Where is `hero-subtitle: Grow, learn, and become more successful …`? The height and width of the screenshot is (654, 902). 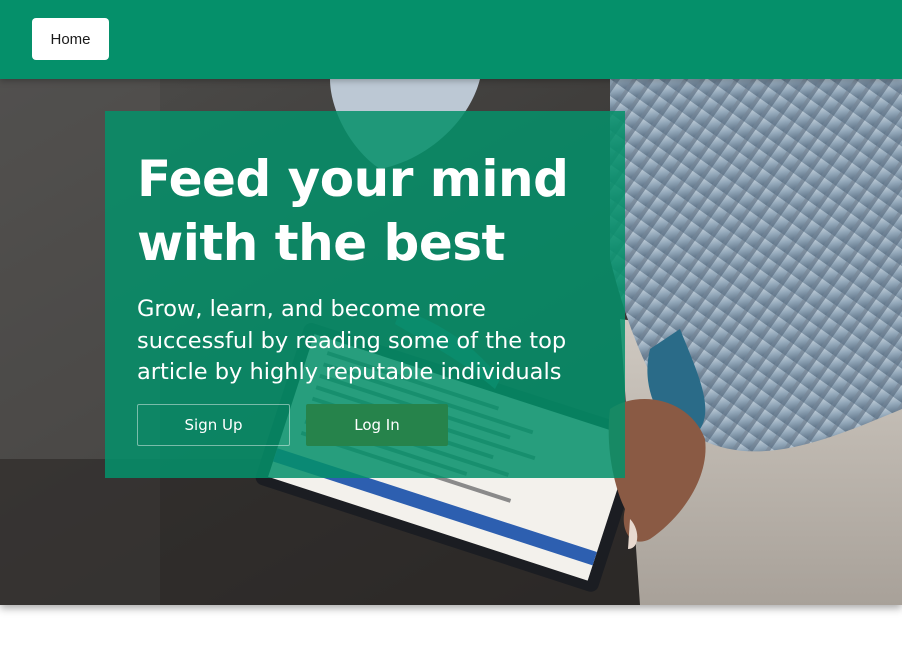
hero-subtitle: Grow, learn, and become more successful … is located at coordinates (352, 340).